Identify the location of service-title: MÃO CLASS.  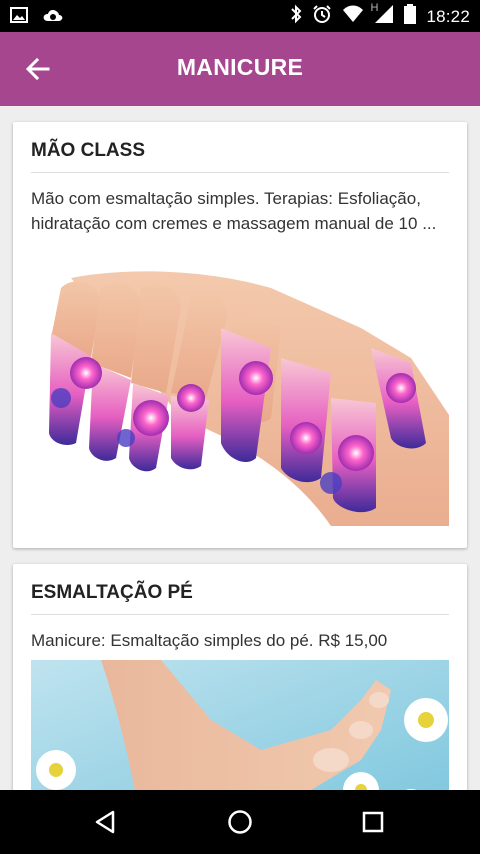
(88, 150).